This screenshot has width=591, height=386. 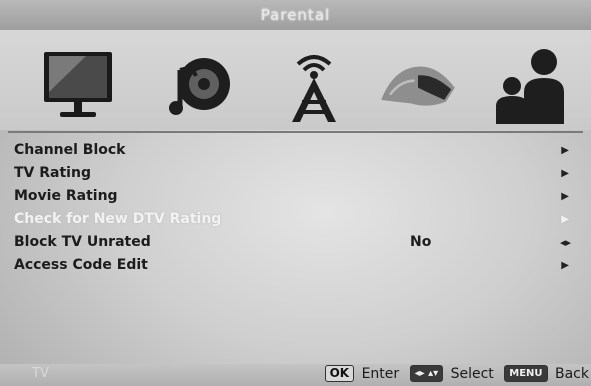 I want to click on menu-item-tv-rating: TV Rating ▶, so click(x=295, y=173).